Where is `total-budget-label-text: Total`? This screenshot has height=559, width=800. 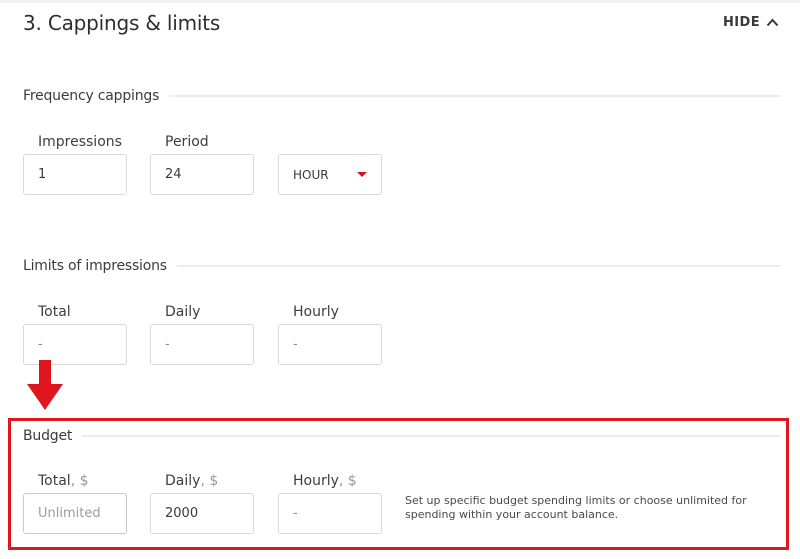 total-budget-label-text: Total is located at coordinates (54, 481).